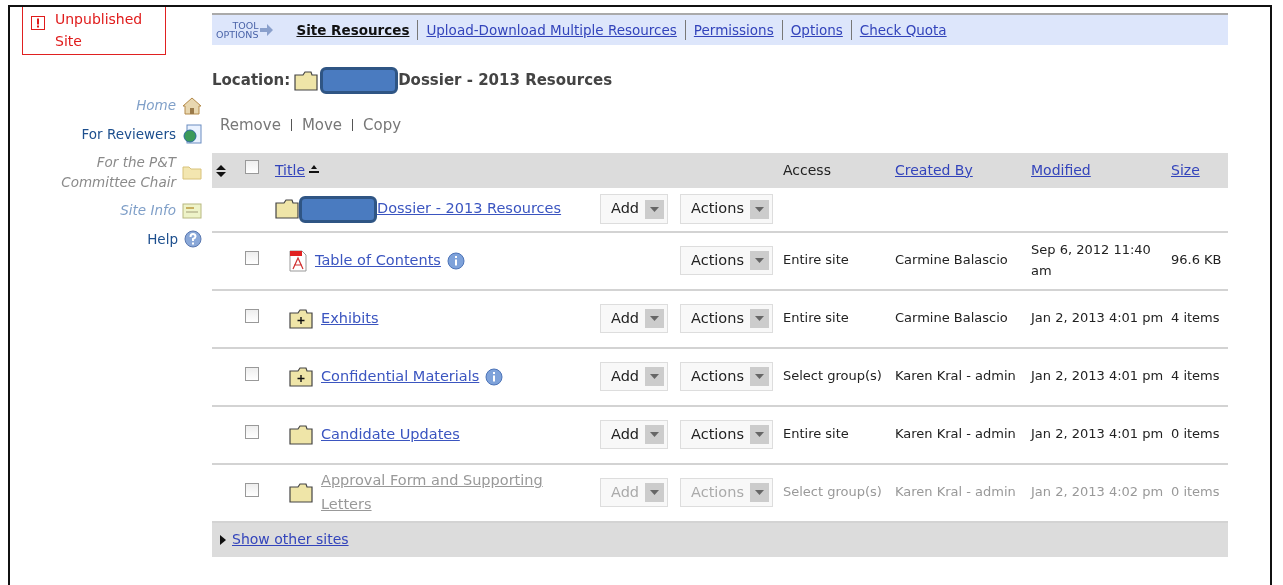  Describe the element at coordinates (1185, 170) in the screenshot. I see `column-header-link: Size` at that location.